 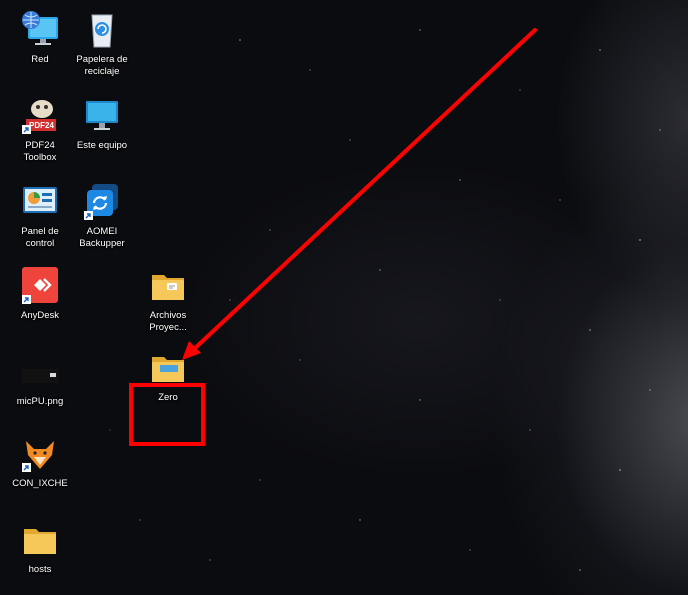 I want to click on desktop-icon-anydesk: AnyDesk, so click(x=40, y=293).